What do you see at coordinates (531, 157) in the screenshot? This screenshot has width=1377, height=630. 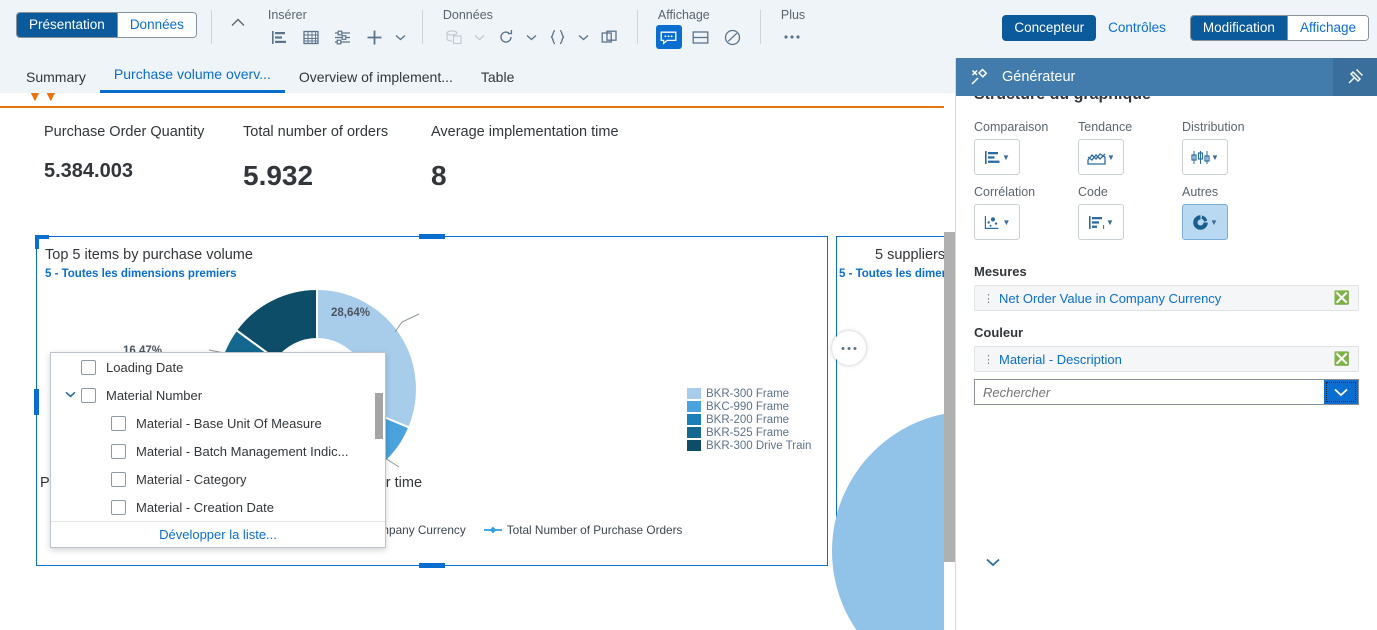 I see `kpi-average-implementation-time: Average implementation time 8` at bounding box center [531, 157].